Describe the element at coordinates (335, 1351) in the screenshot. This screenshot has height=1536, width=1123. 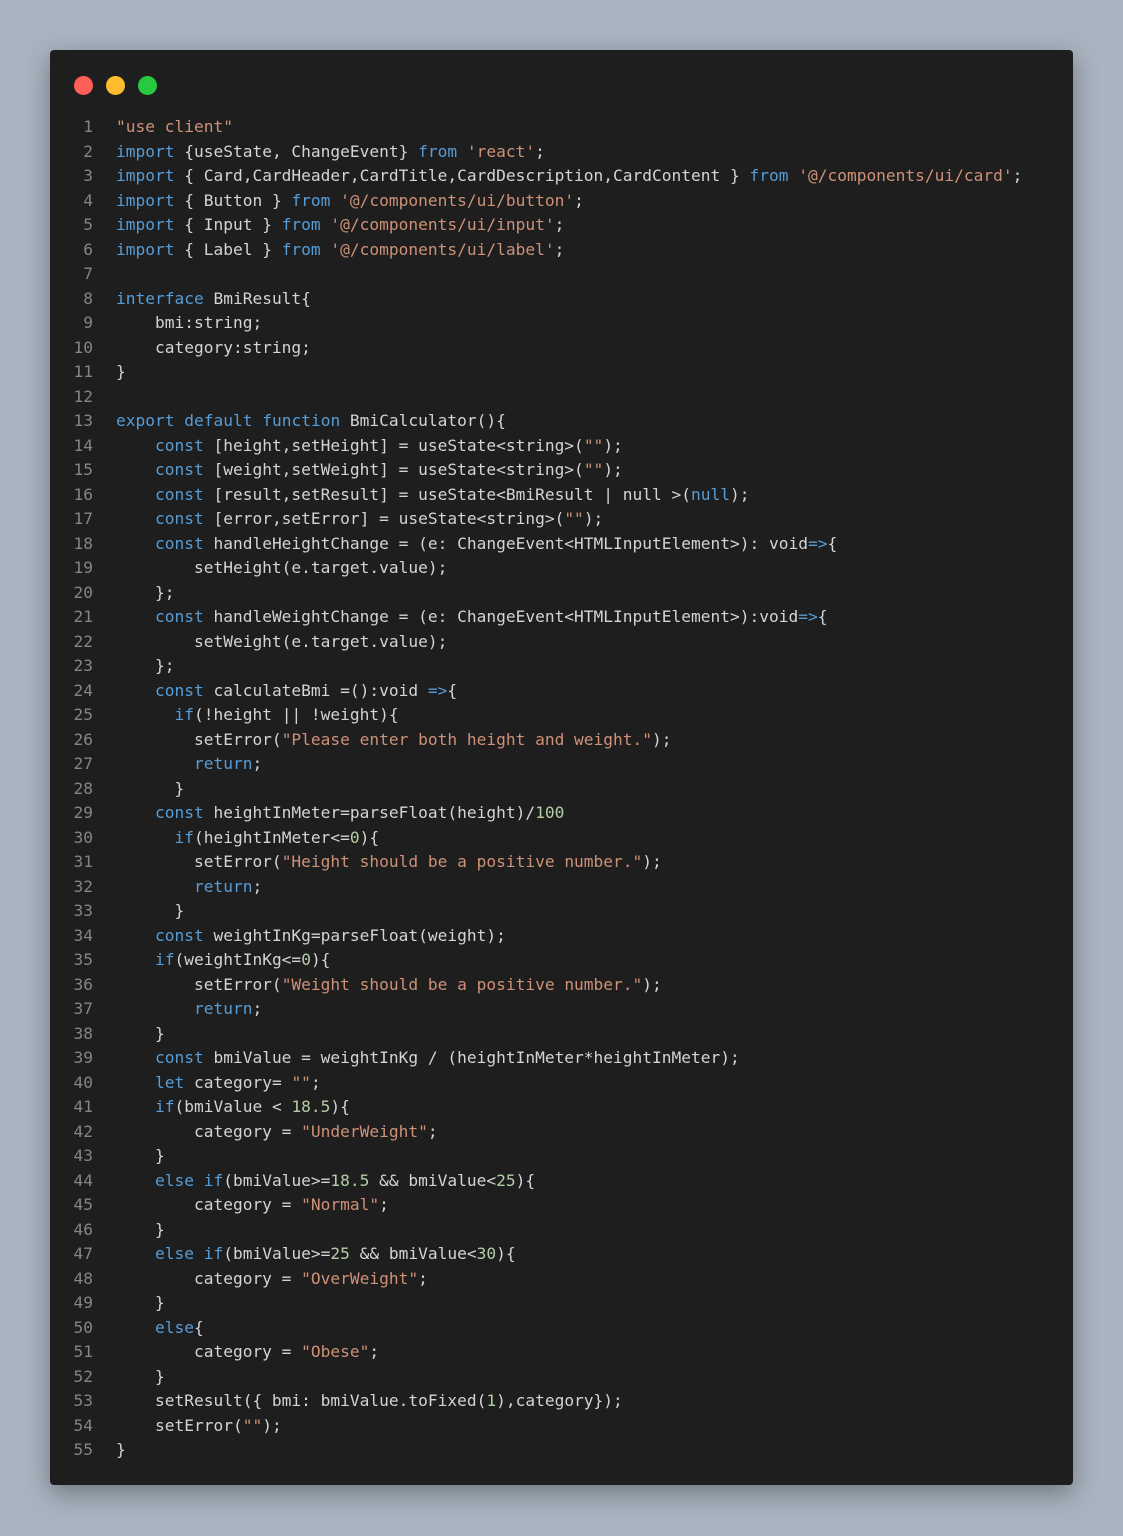
I see `code-token: "Obese"` at that location.